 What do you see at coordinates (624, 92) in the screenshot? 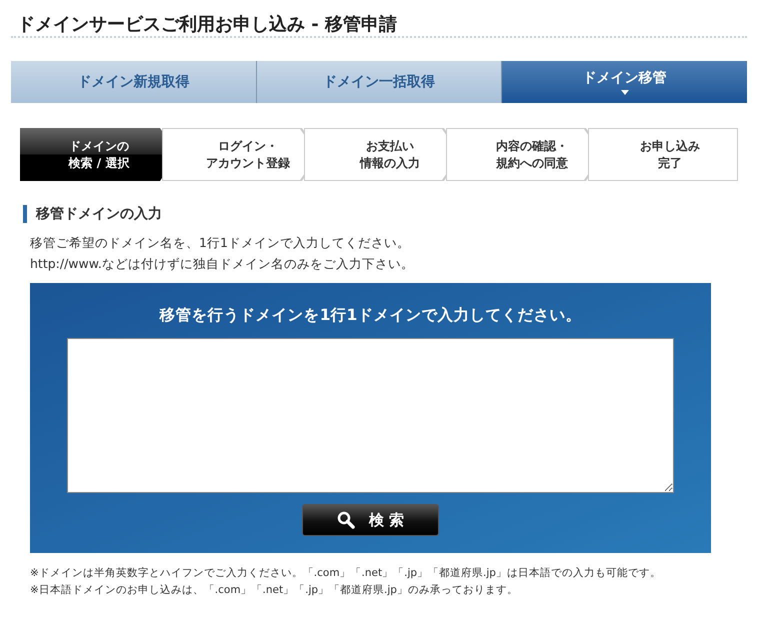
I see `caret-icon` at bounding box center [624, 92].